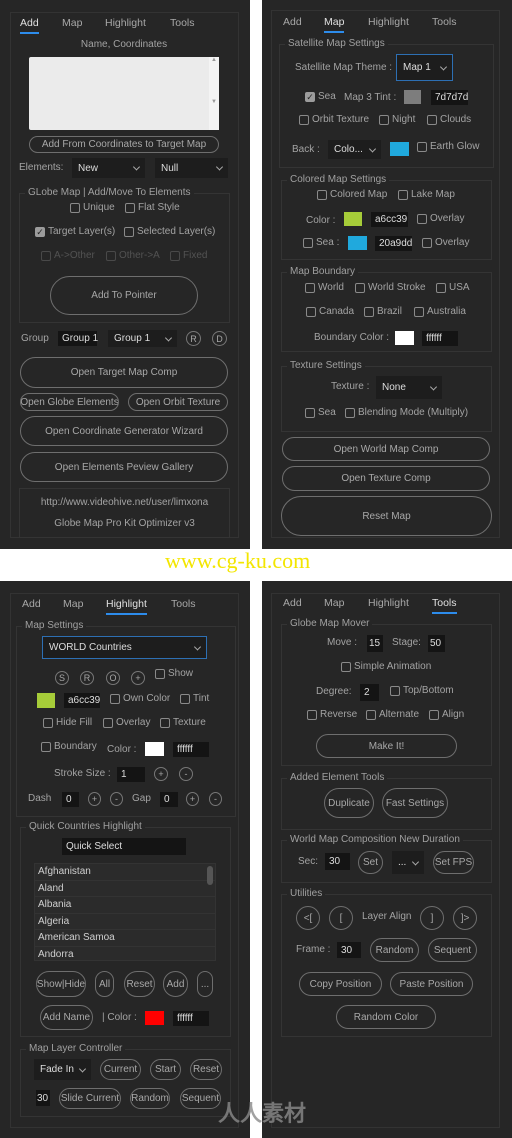 This screenshot has width=512, height=1138. What do you see at coordinates (406, 413) in the screenshot?
I see `blending-mode-checkbox: Blending Mode (Multiply)` at bounding box center [406, 413].